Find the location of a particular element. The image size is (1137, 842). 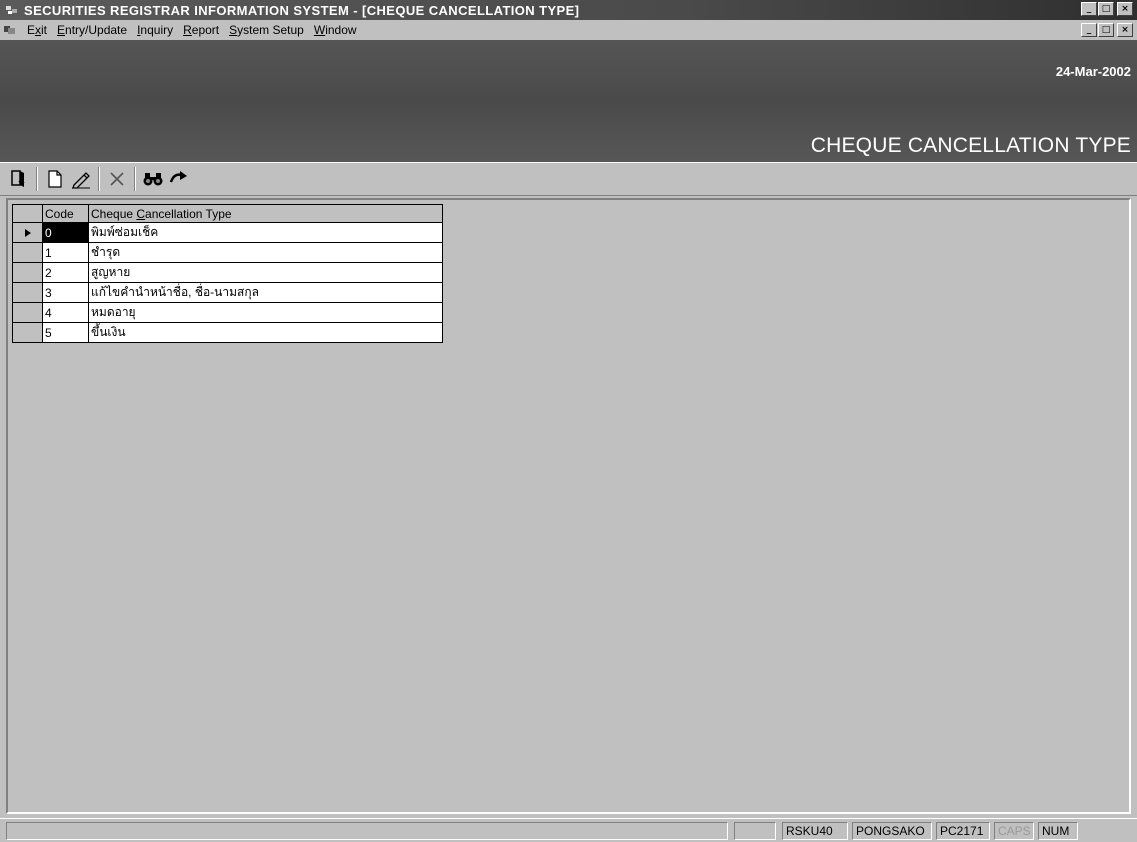

menu-exit: Exit is located at coordinates (37, 30).